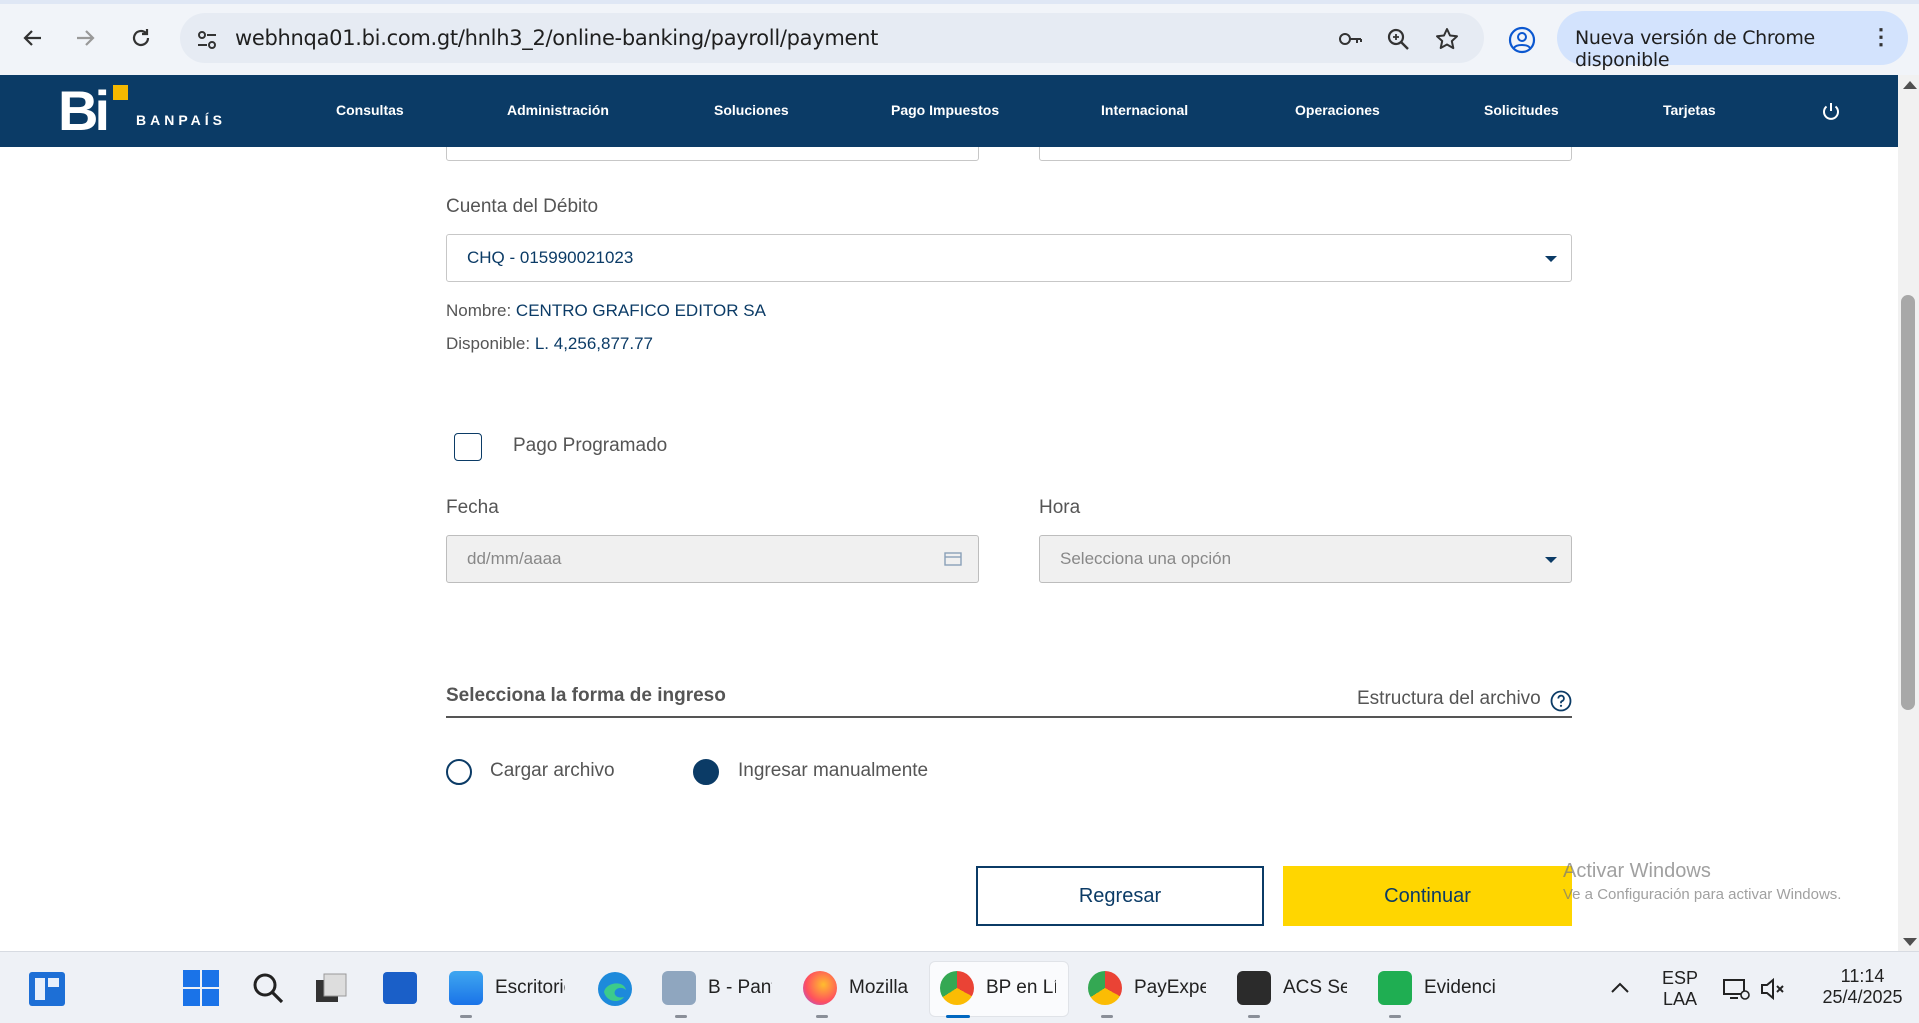  I want to click on arrow-left-icon, so click(32, 38).